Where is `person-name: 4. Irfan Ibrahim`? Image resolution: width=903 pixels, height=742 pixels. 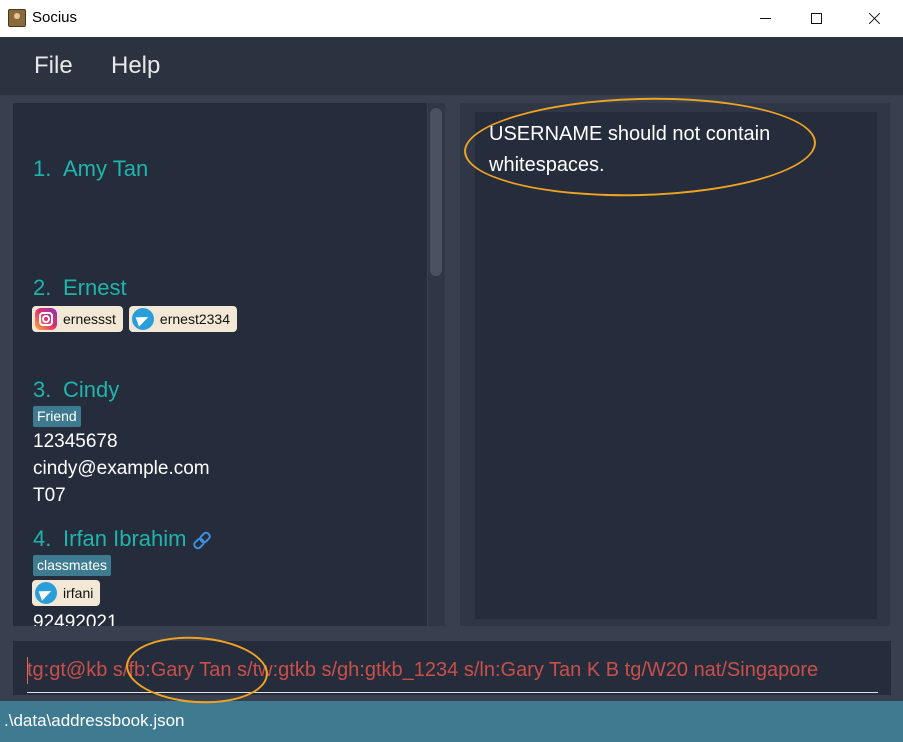
person-name: 4. Irfan Ibrahim is located at coordinates (121, 539).